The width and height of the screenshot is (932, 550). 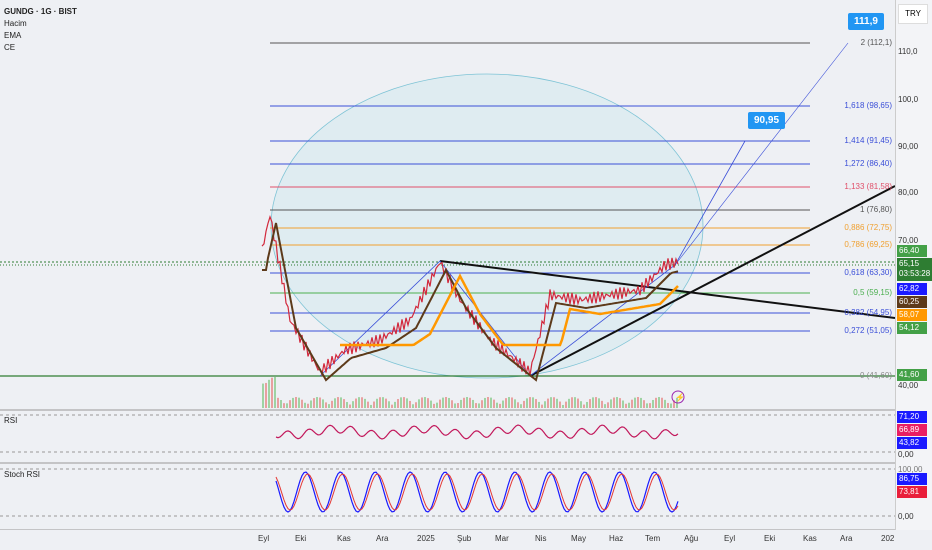 I want to click on time-label: Mar, so click(x=502, y=538).